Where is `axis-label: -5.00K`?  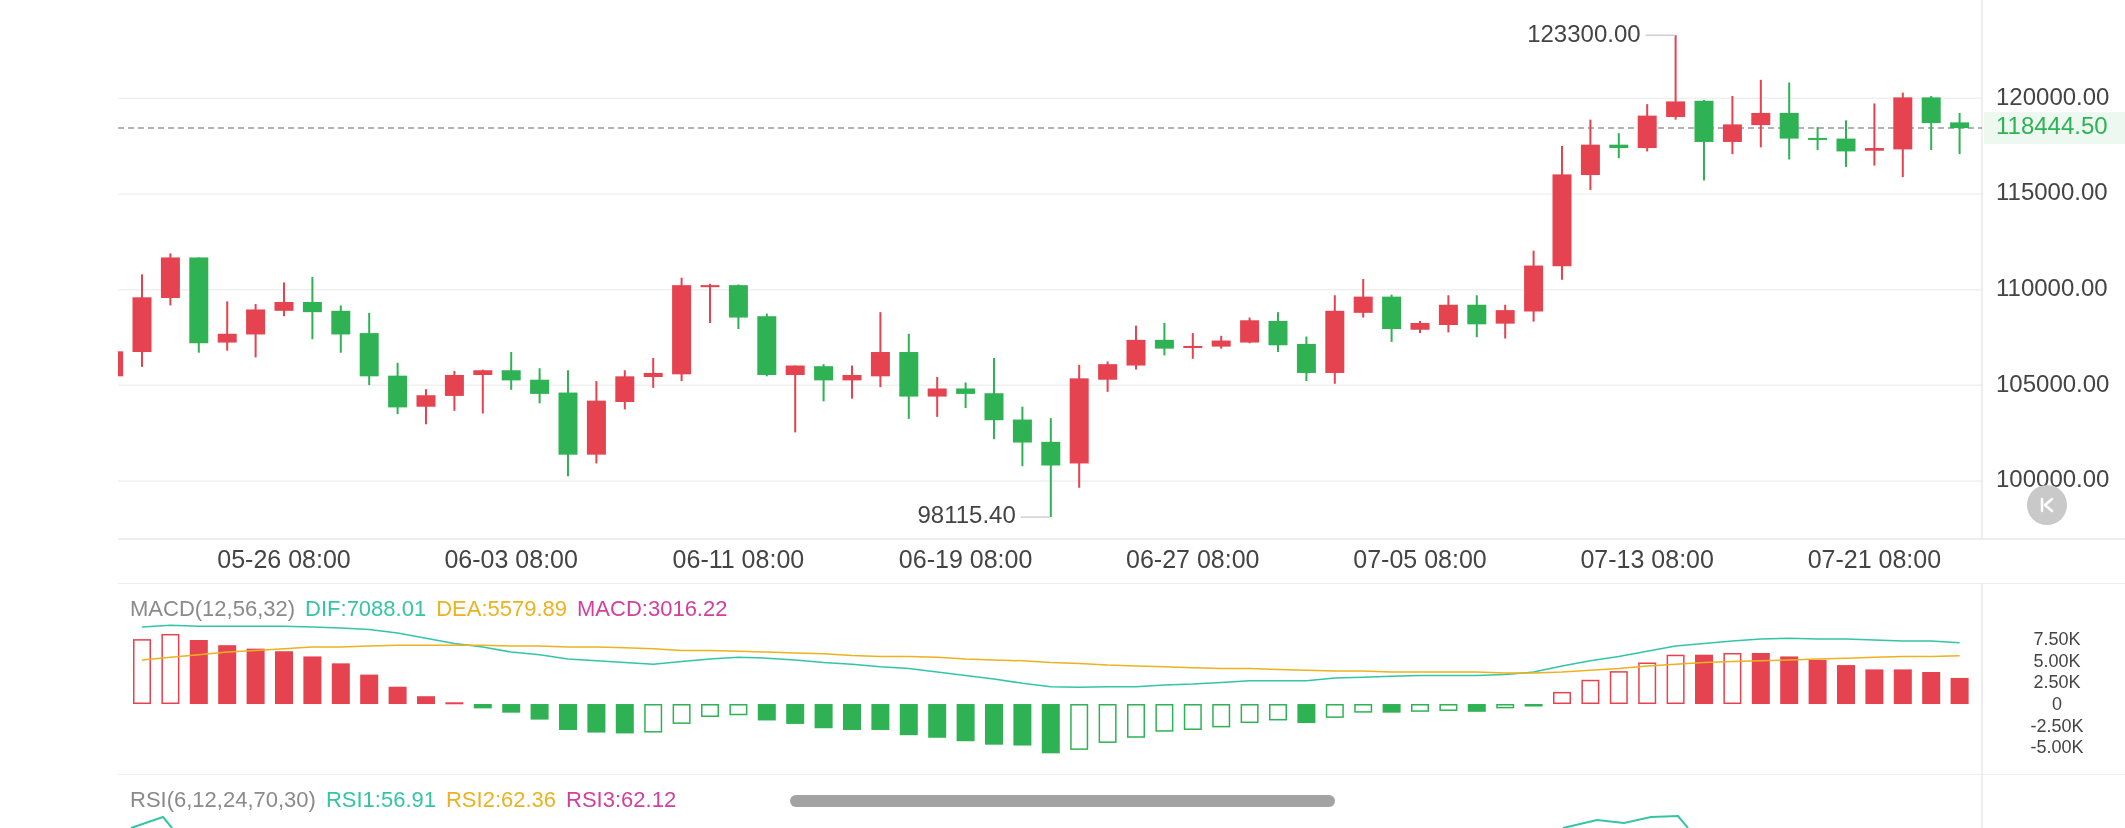 axis-label: -5.00K is located at coordinates (2057, 747).